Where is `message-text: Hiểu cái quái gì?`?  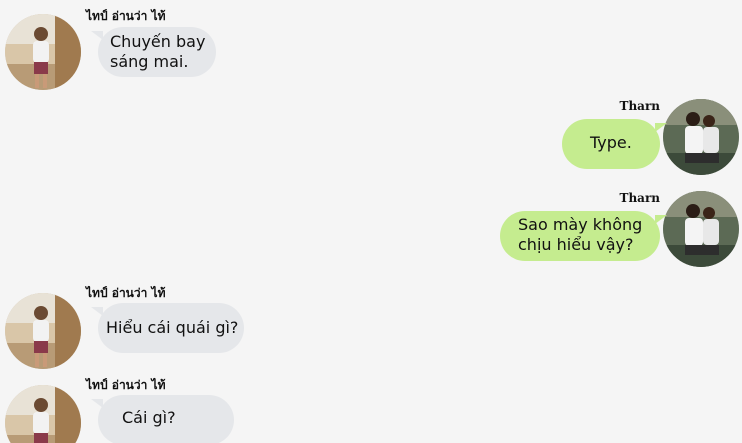
message-text: Hiểu cái quái gì? is located at coordinates (172, 327).